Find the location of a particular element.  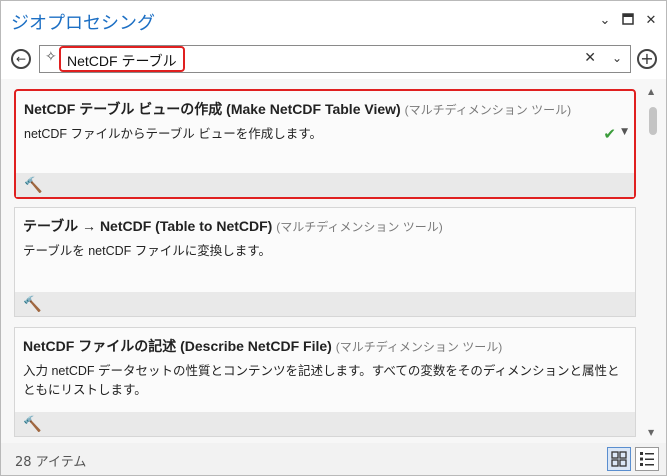

grid-icon is located at coordinates (619, 459).